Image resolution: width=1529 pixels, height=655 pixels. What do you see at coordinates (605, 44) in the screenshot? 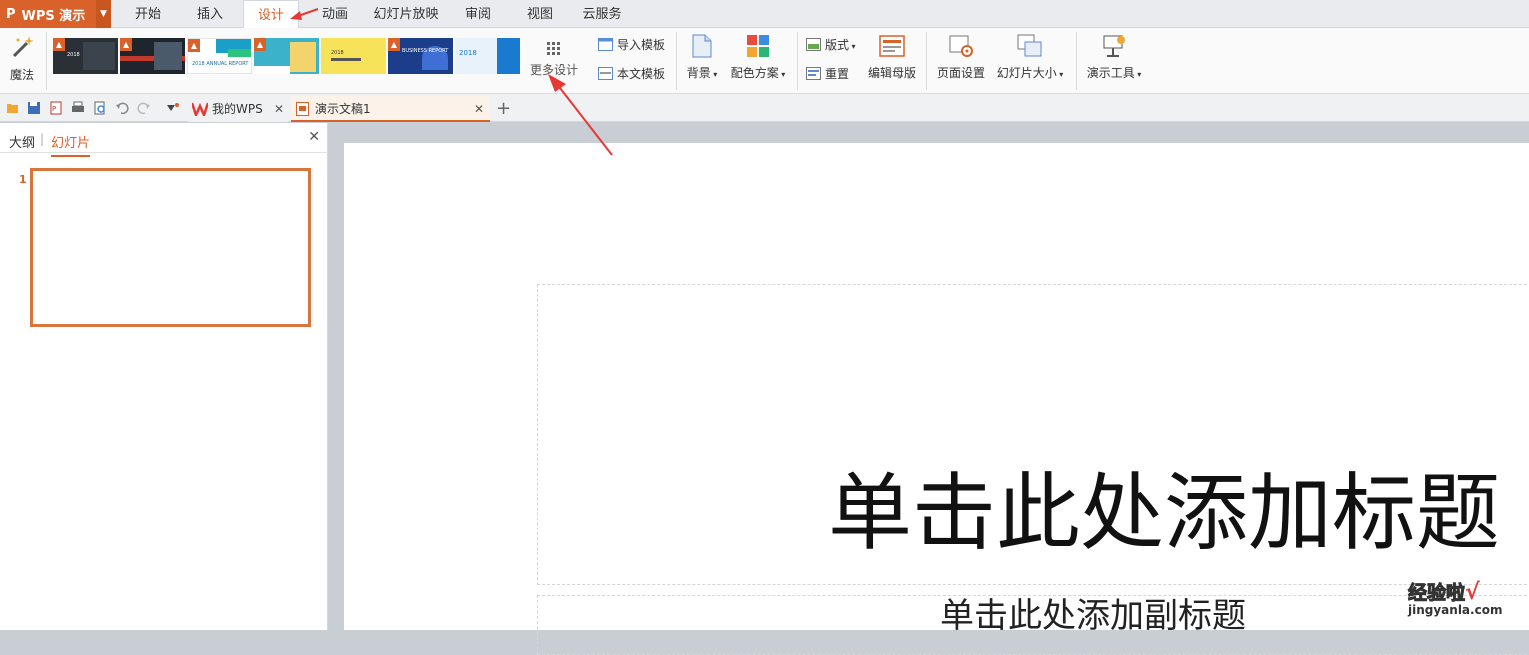
I see `template-import-icon` at bounding box center [605, 44].